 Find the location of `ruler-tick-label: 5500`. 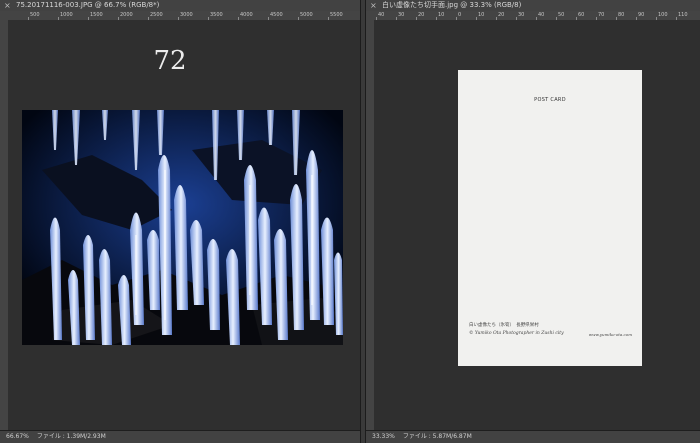

ruler-tick-label: 5500 is located at coordinates (336, 15).